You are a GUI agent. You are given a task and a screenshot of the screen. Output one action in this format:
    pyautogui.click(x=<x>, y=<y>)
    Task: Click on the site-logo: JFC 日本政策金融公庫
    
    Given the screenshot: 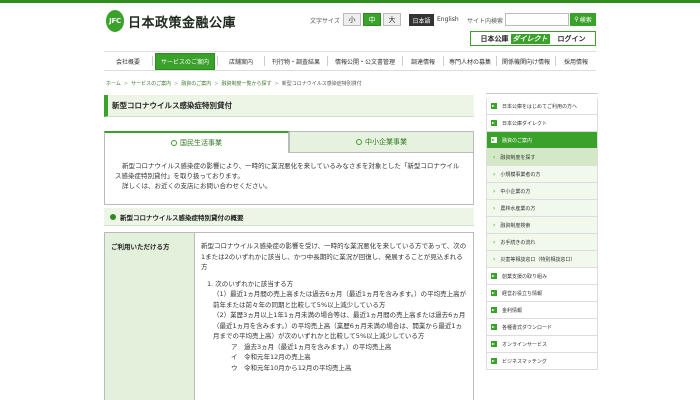 What is the action you would take?
    pyautogui.click(x=171, y=21)
    